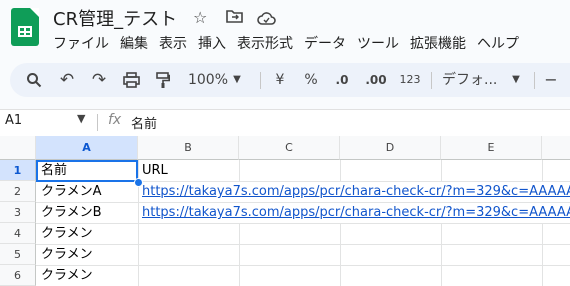 Image resolution: width=570 pixels, height=286 pixels. Describe the element at coordinates (131, 80) in the screenshot. I see `print-icon` at that location.